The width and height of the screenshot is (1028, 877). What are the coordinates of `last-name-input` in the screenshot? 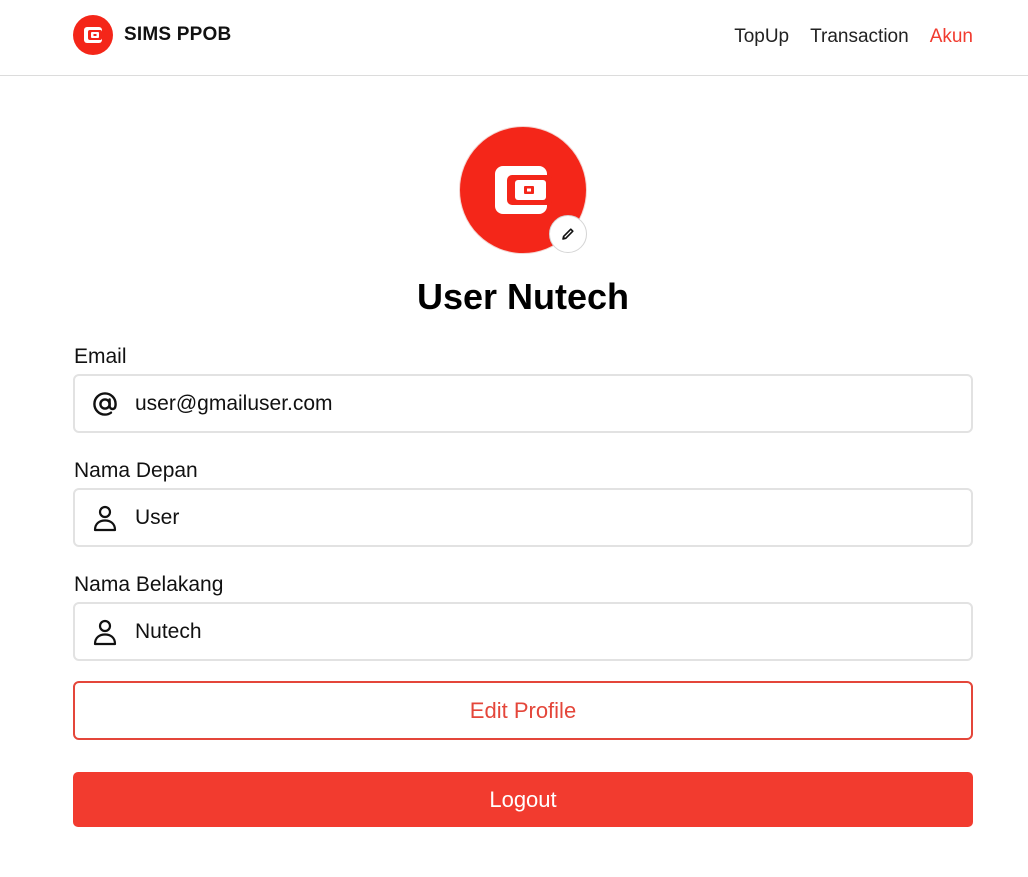 It's located at (553, 631).